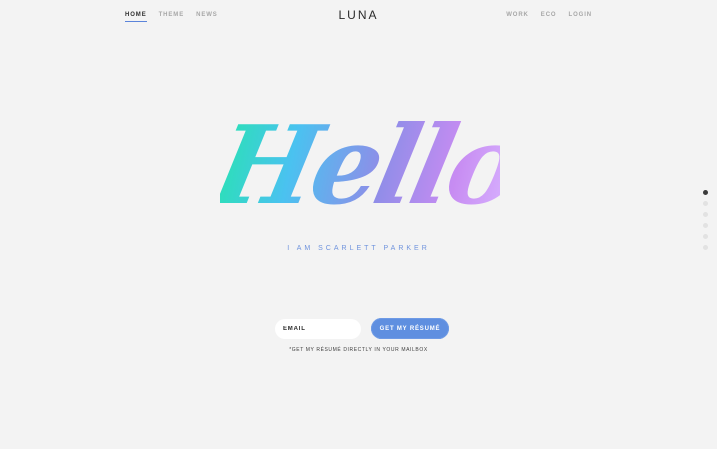 The image size is (717, 449). What do you see at coordinates (358, 248) in the screenshot?
I see `hero-subtitle: I AM SCARLETT PARKER` at bounding box center [358, 248].